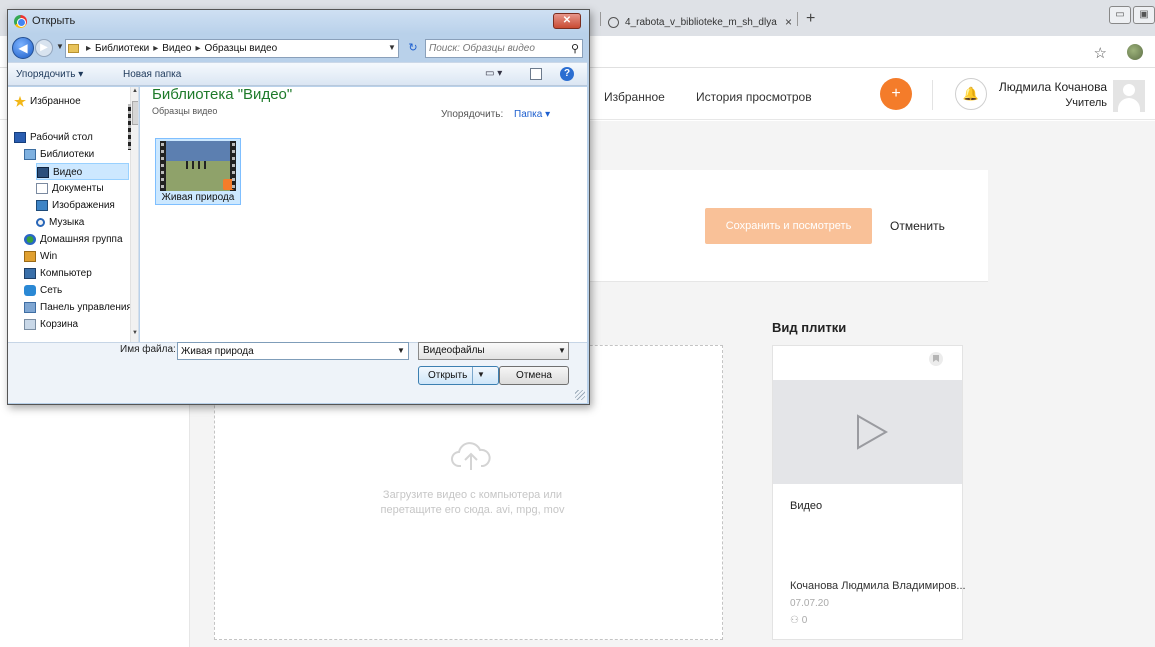 The height and width of the screenshot is (647, 1155). I want to click on add-button: +, so click(896, 94).